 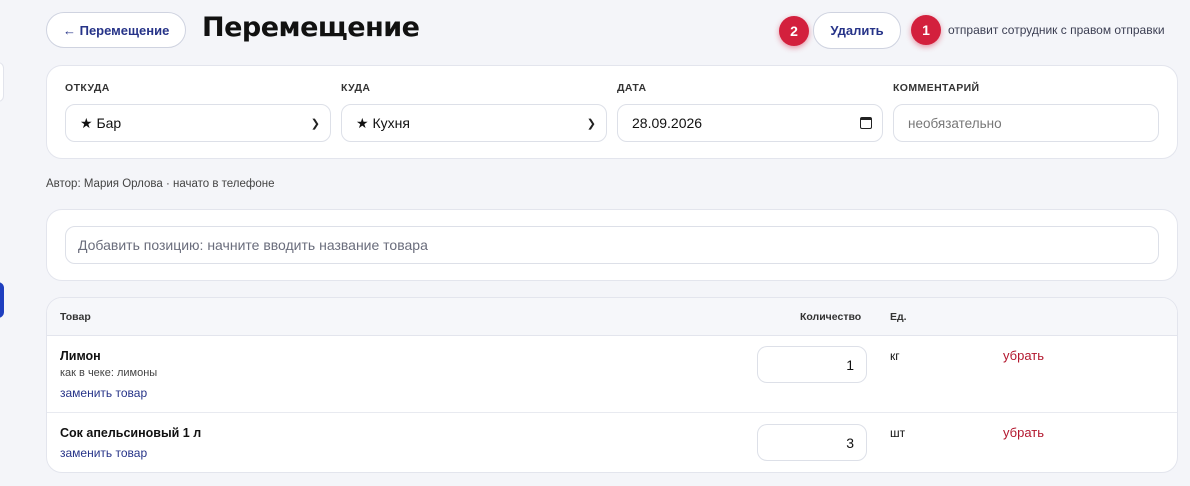 What do you see at coordinates (87, 88) in the screenshot?
I see `from-label: ОТКУДА` at bounding box center [87, 88].